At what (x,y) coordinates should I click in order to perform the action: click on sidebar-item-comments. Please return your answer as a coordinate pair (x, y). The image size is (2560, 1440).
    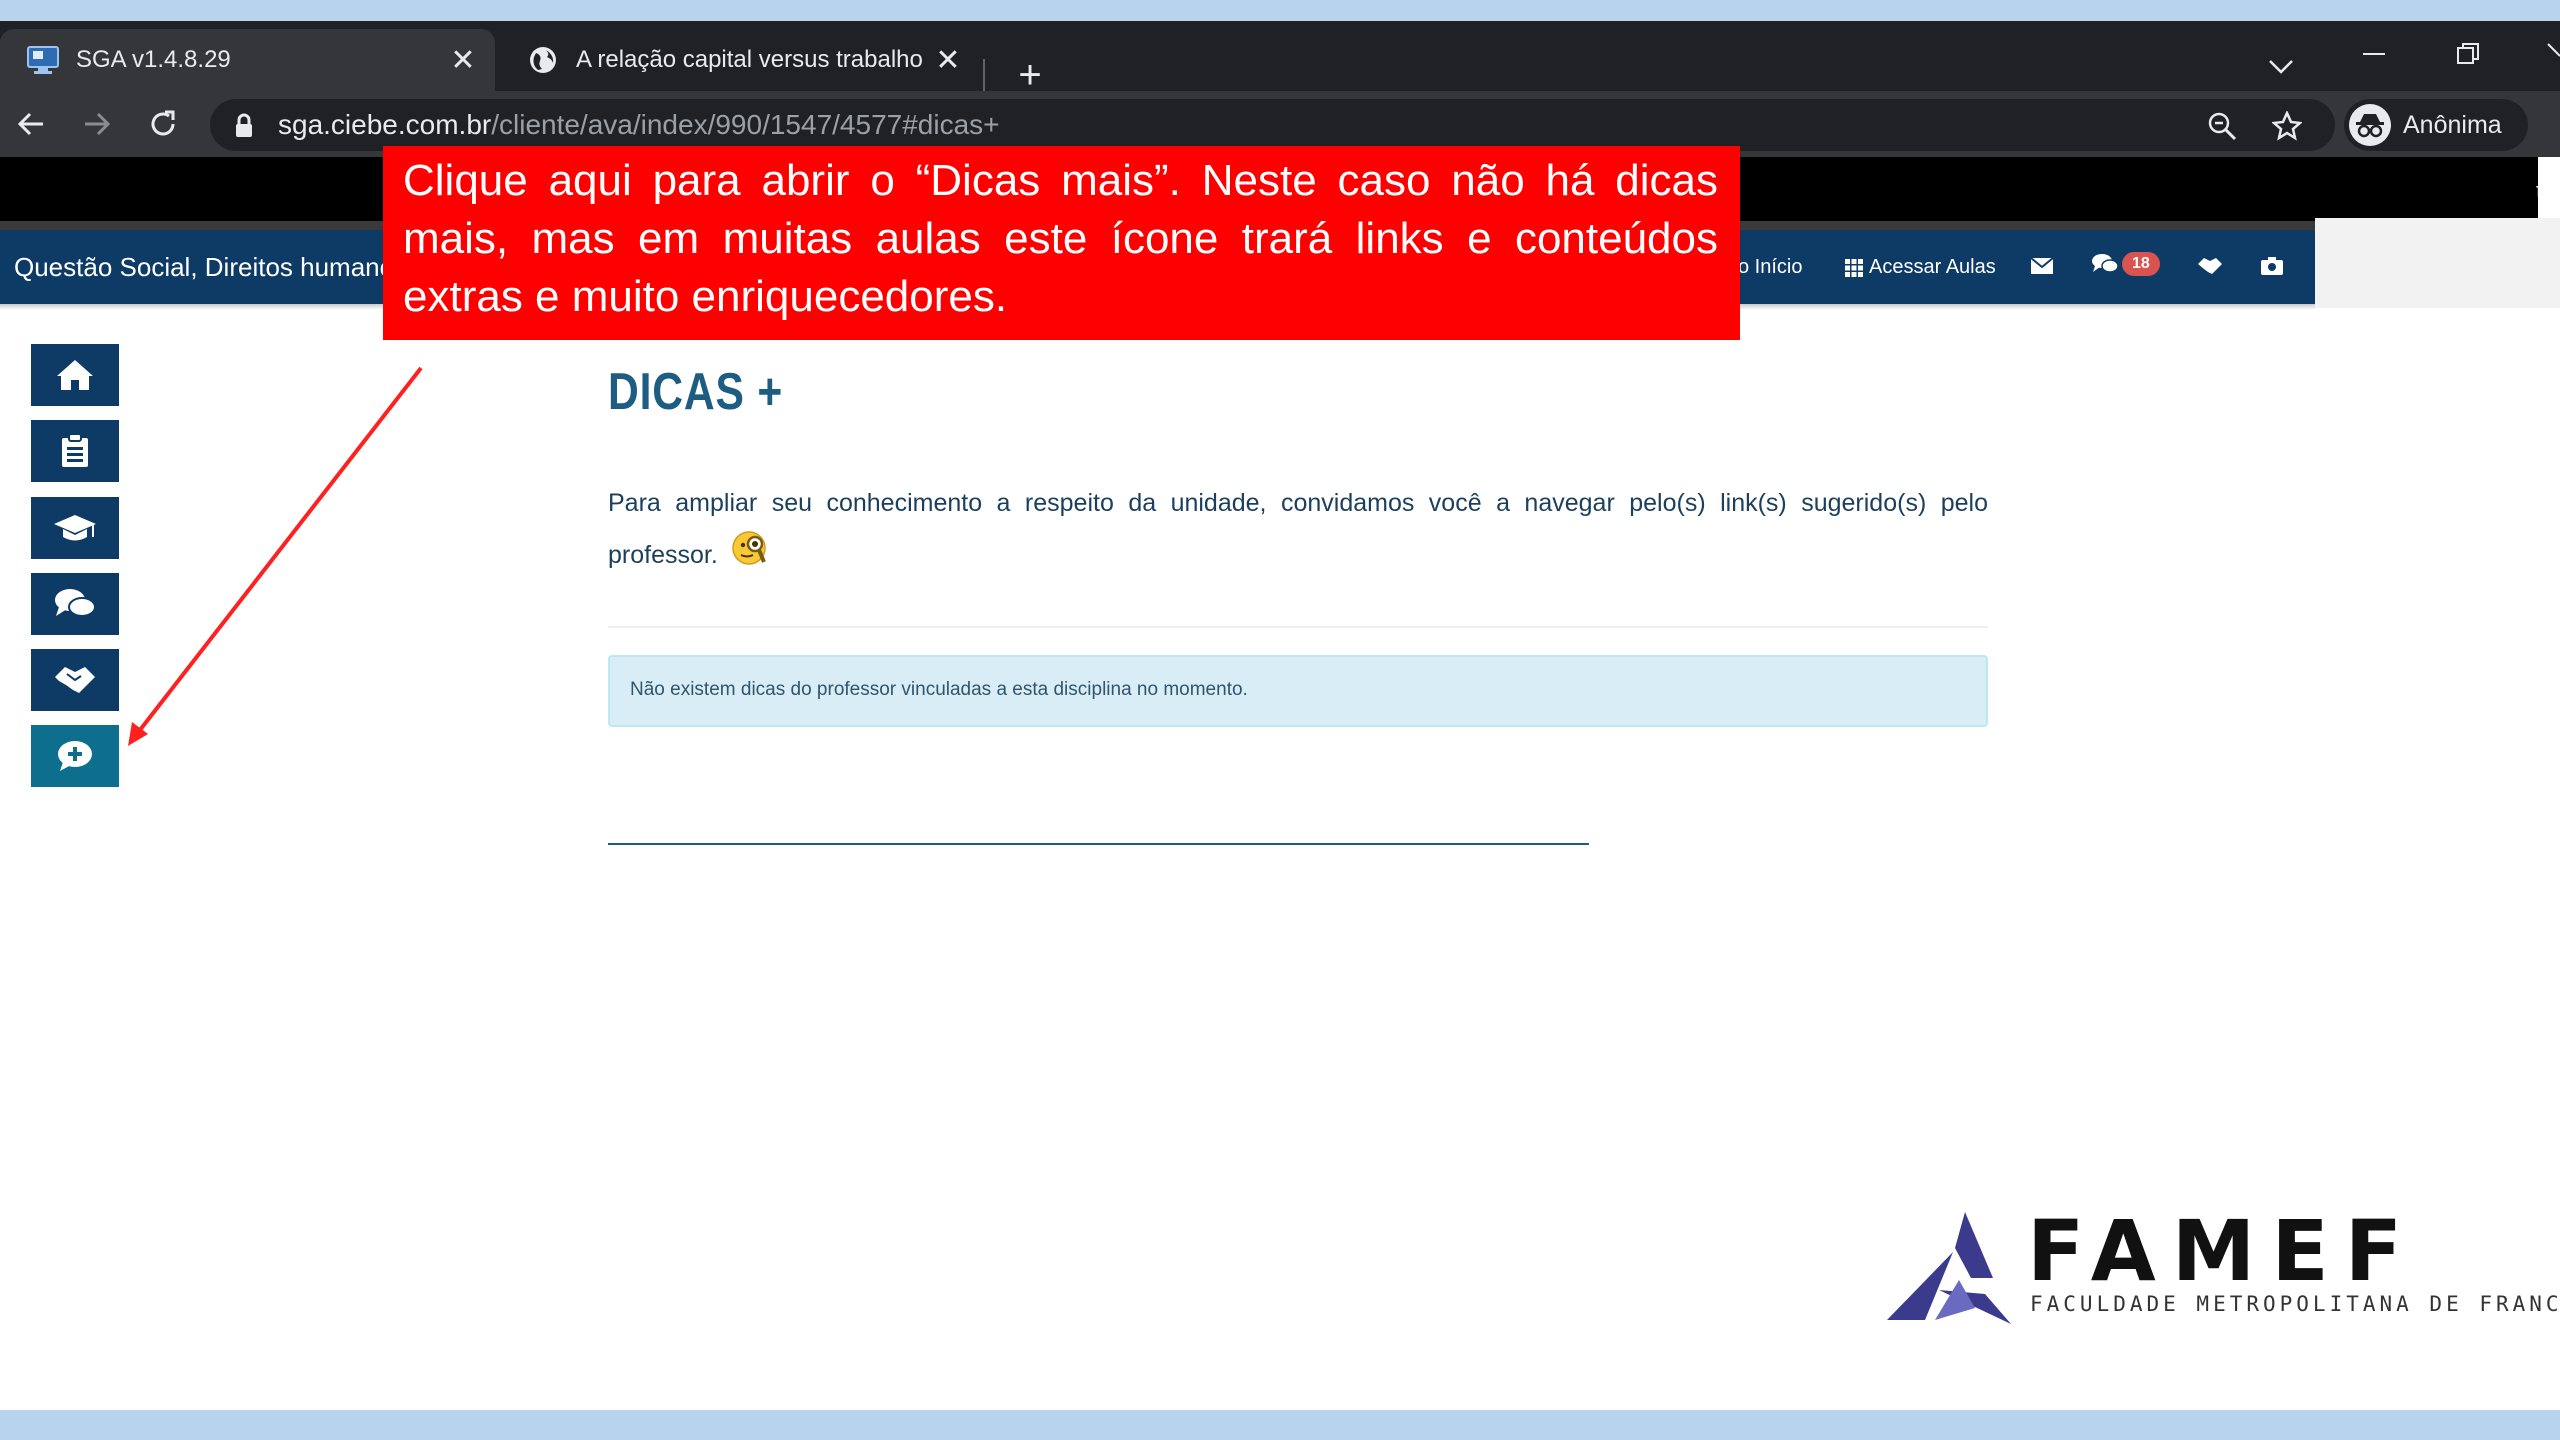
    Looking at the image, I should click on (75, 604).